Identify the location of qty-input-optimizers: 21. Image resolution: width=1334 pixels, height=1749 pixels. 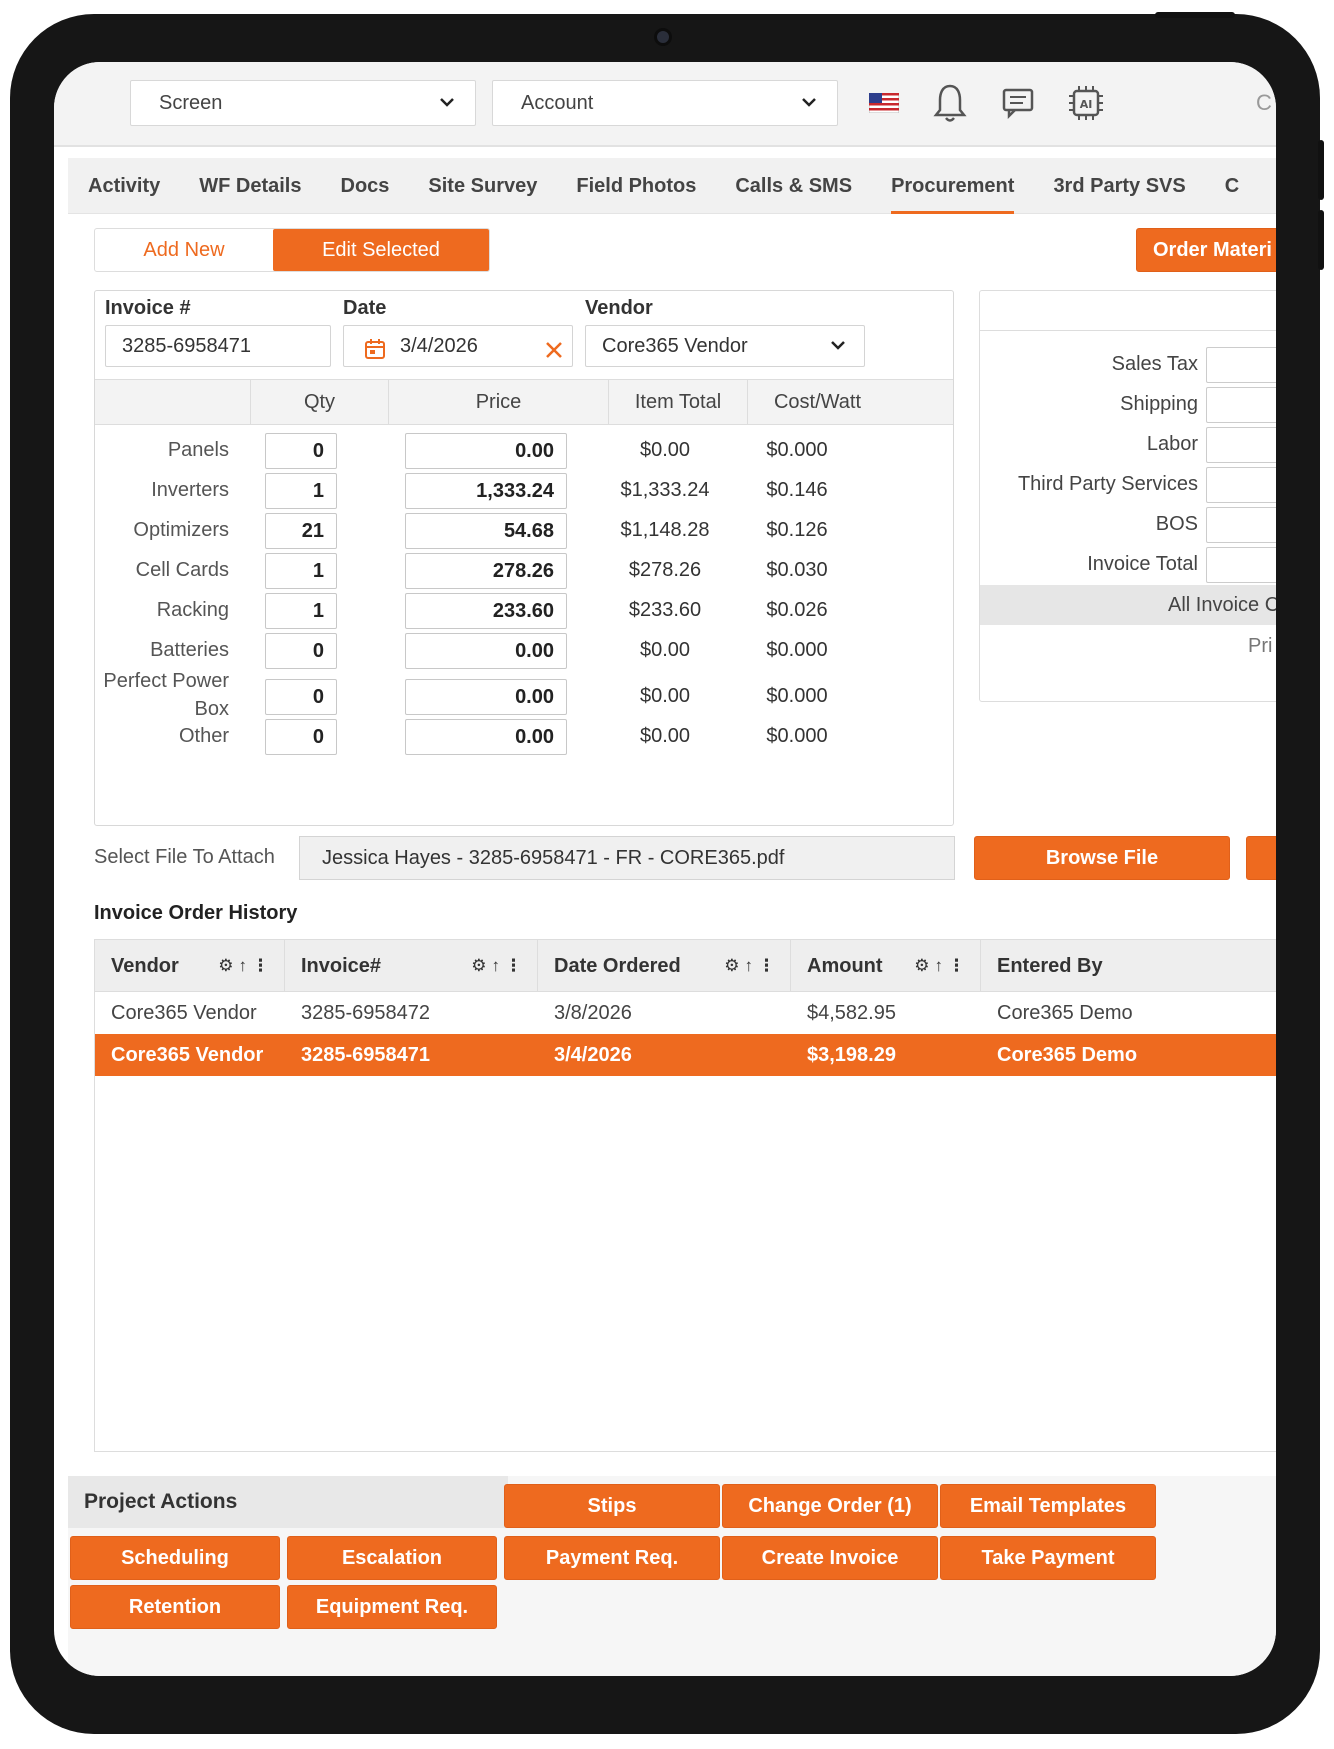
(301, 531).